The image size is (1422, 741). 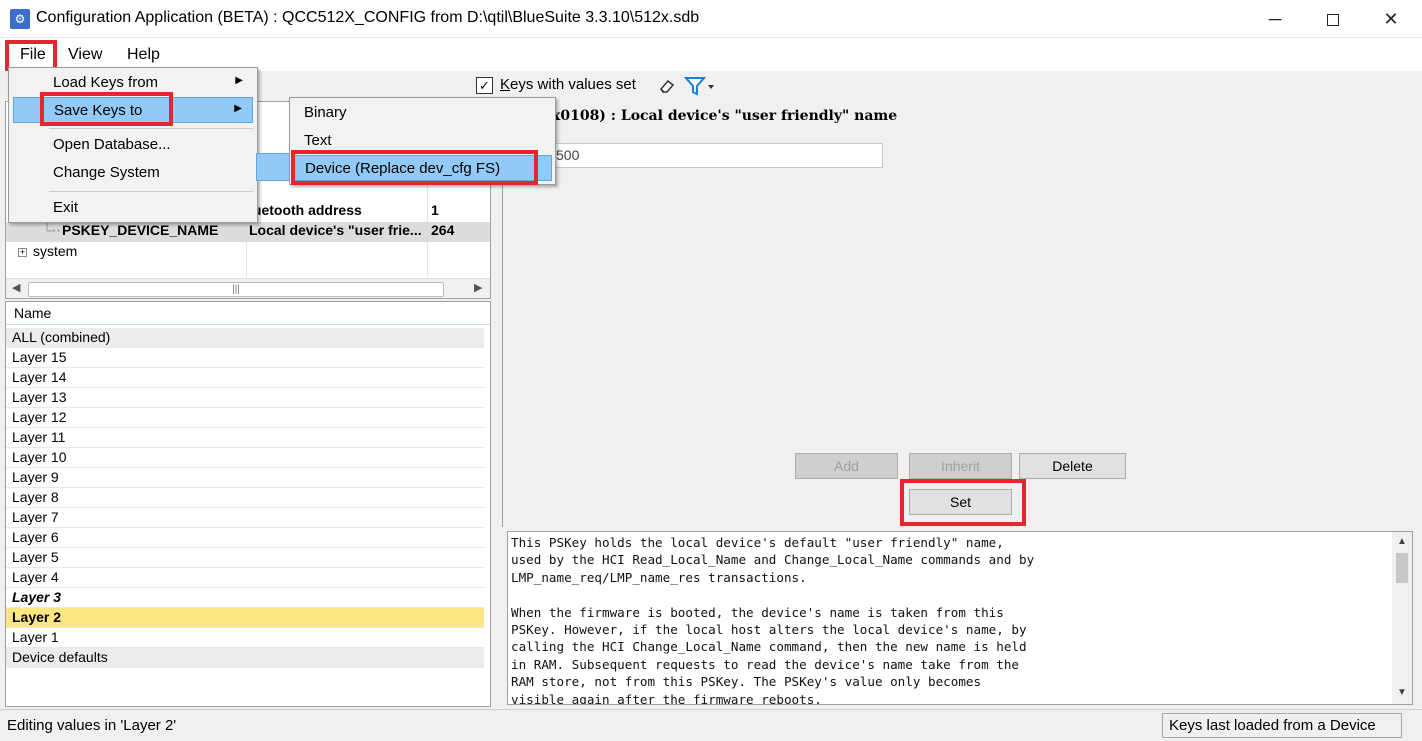 What do you see at coordinates (1402, 692) in the screenshot?
I see `scroll-down-icon: ▼` at bounding box center [1402, 692].